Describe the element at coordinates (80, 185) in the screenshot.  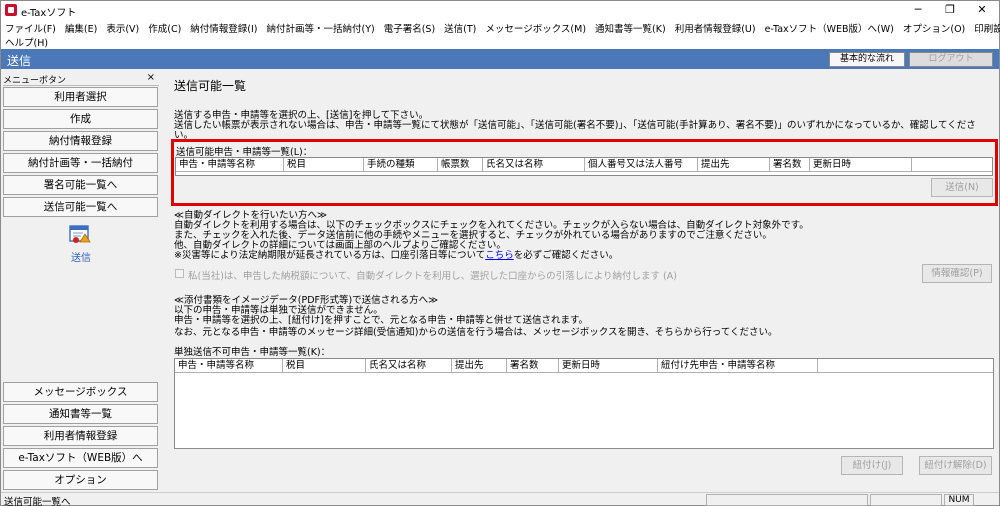
I see `sidebar-signable-list-button: 署名可能一覧へ` at that location.